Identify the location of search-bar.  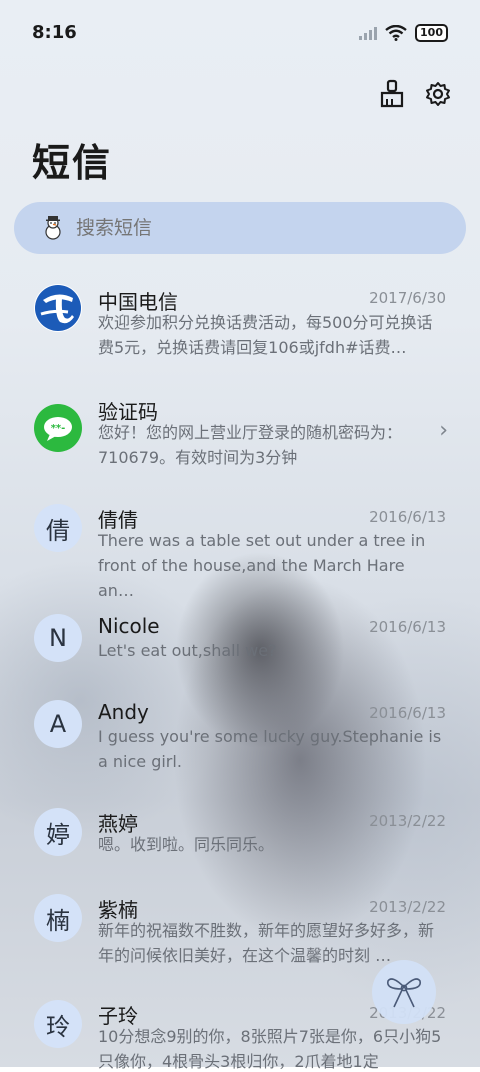
(240, 228).